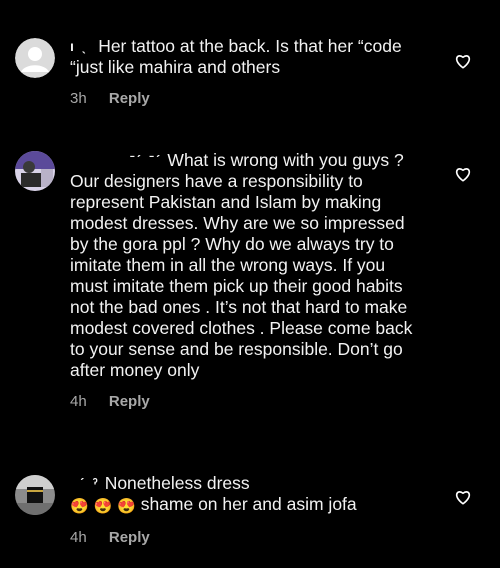  Describe the element at coordinates (78, 98) in the screenshot. I see `timestamp: 3h` at that location.